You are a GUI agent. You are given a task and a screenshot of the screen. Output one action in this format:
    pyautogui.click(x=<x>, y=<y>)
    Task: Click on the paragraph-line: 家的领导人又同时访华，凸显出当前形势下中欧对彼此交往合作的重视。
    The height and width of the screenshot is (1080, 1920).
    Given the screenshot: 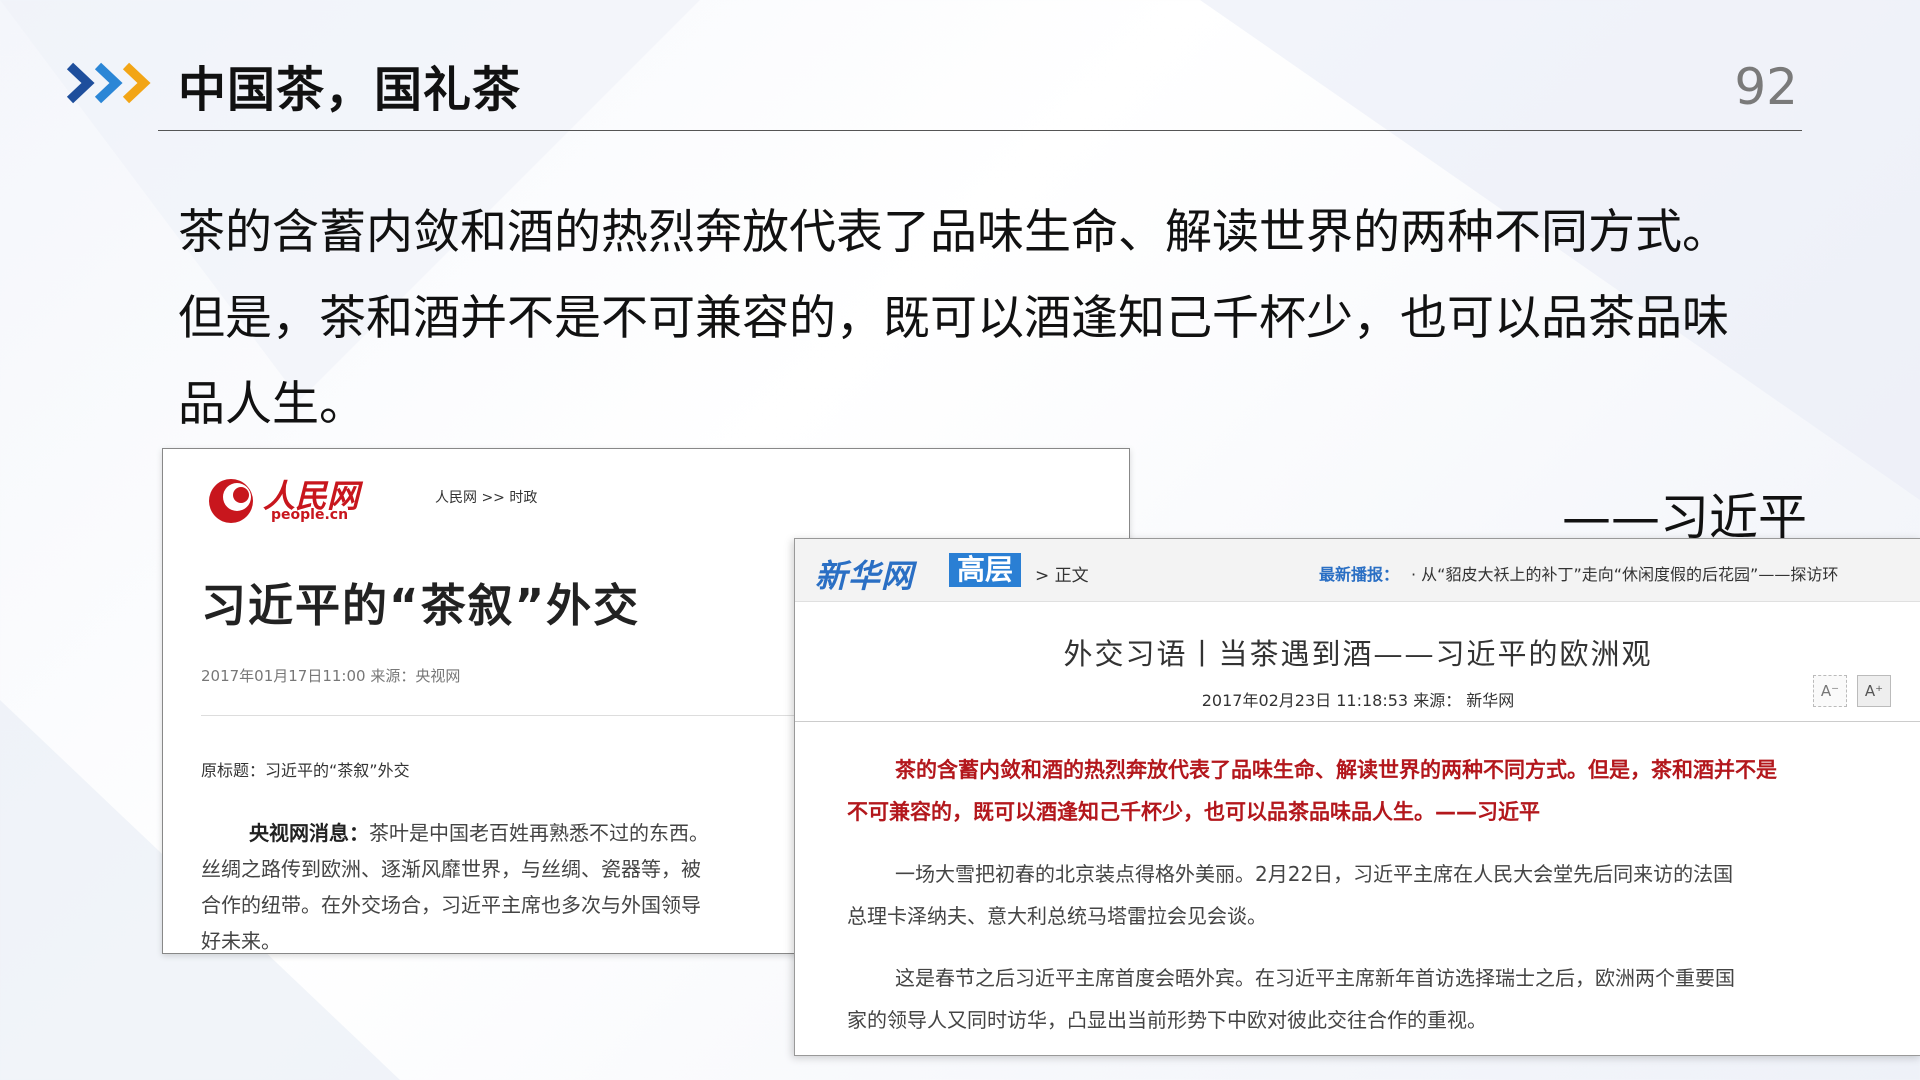 What is the action you would take?
    pyautogui.click(x=1167, y=1020)
    